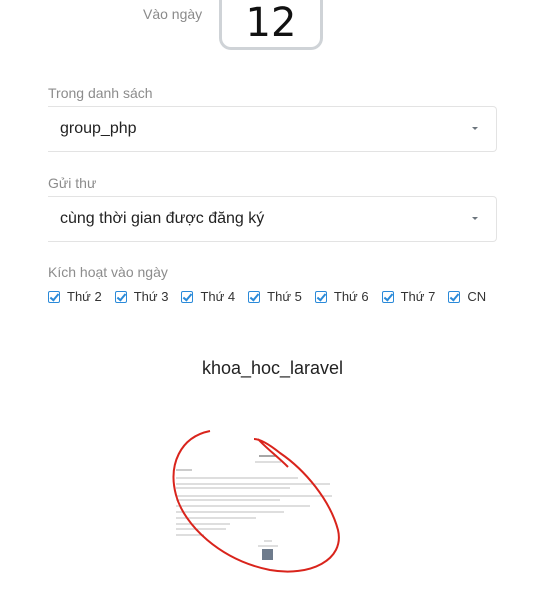 Image resolution: width=535 pixels, height=602 pixels. I want to click on day-checkbox-label: Thứ 2, so click(84, 296).